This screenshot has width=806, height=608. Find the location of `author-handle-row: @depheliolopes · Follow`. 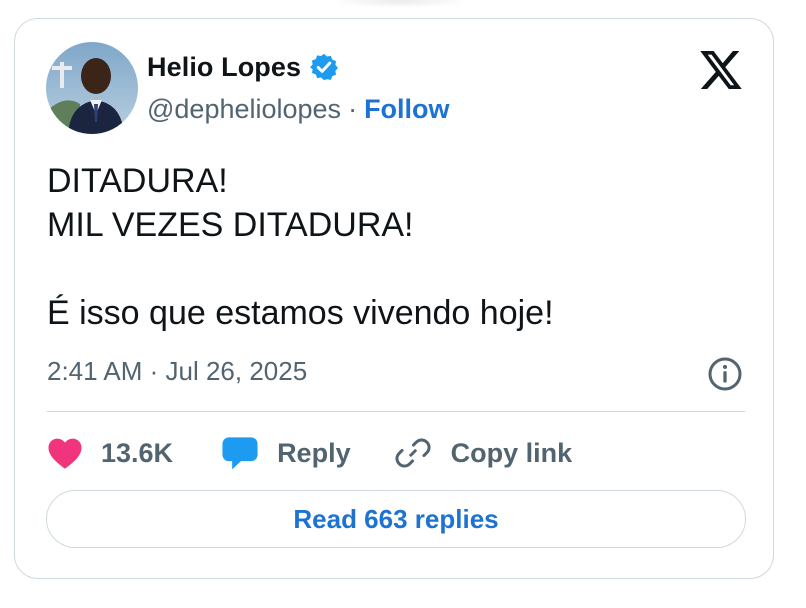

author-handle-row: @depheliolopes · Follow is located at coordinates (298, 109).